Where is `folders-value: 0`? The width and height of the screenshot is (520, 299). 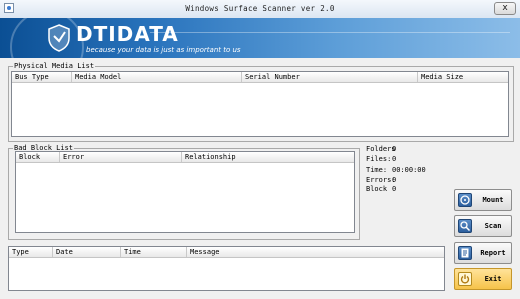 folders-value: 0 is located at coordinates (394, 149).